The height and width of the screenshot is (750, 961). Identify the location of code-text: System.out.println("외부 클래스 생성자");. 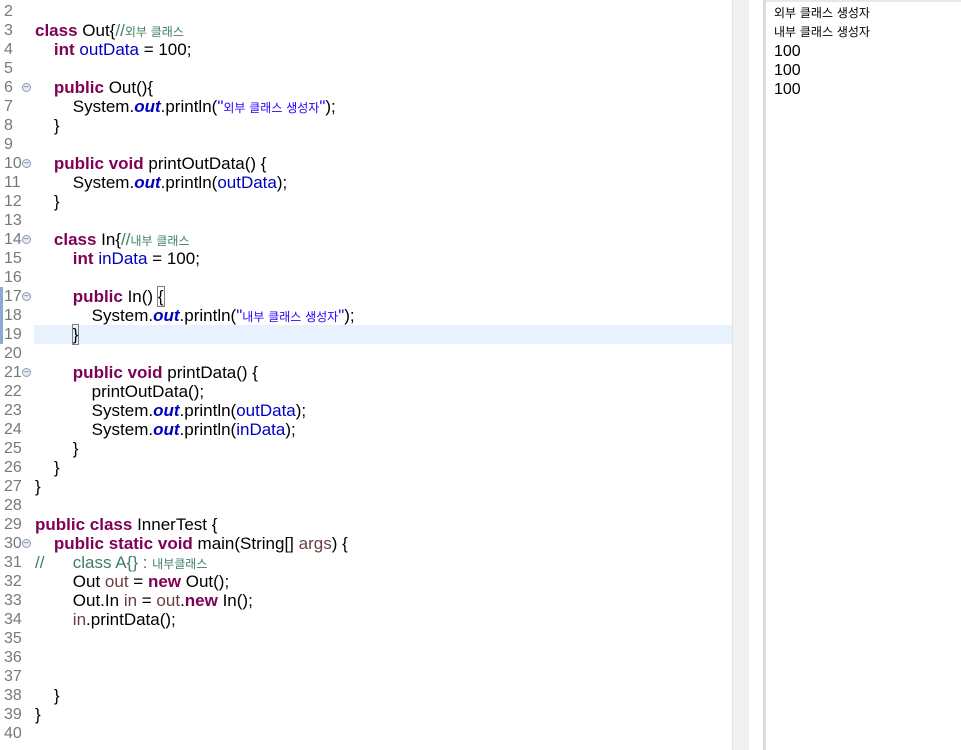
(185, 107).